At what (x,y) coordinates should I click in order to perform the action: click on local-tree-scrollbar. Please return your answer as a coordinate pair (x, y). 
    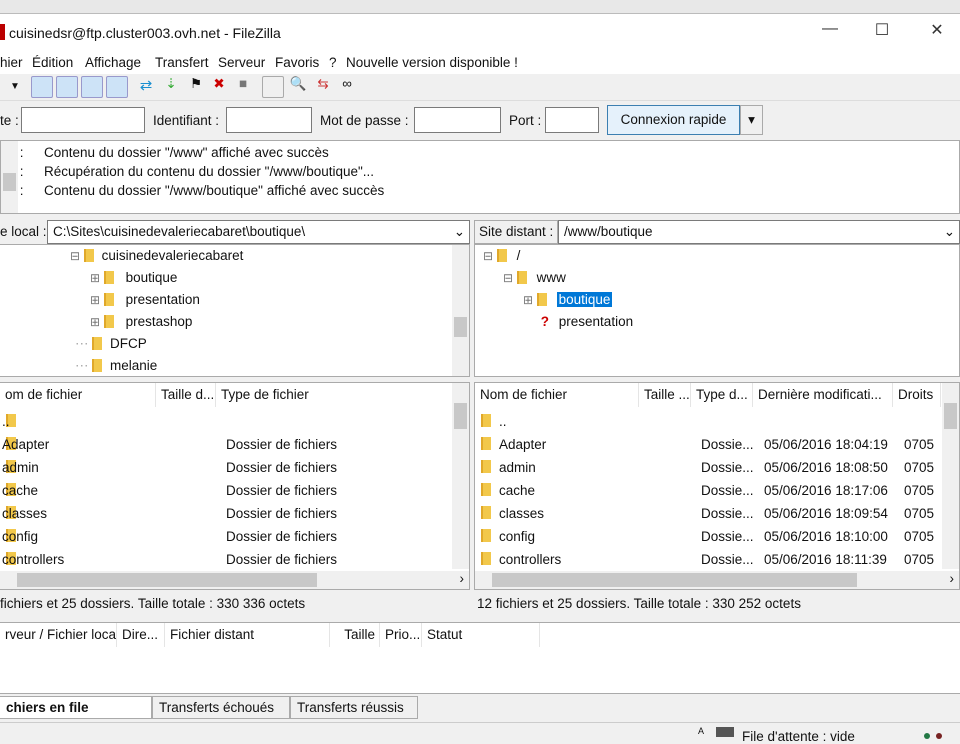
    Looking at the image, I should click on (460, 310).